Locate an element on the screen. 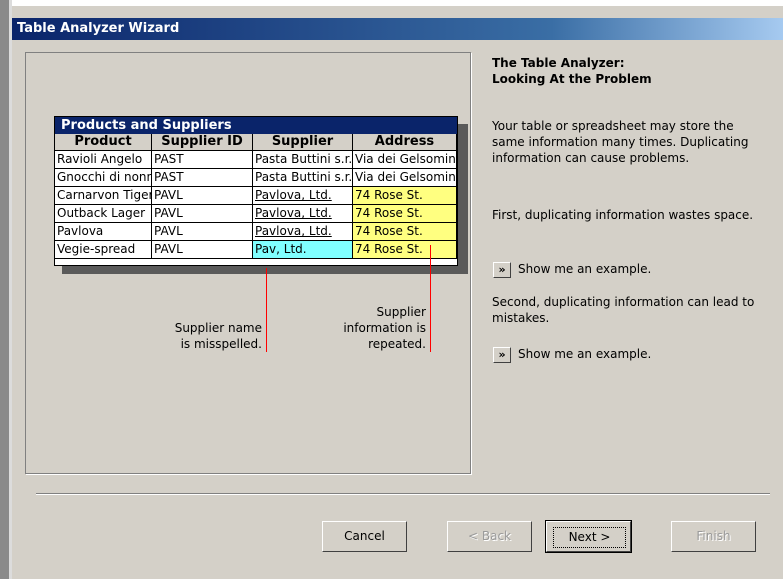 This screenshot has width=783, height=579. annotation-line: is misspelled. is located at coordinates (221, 344).